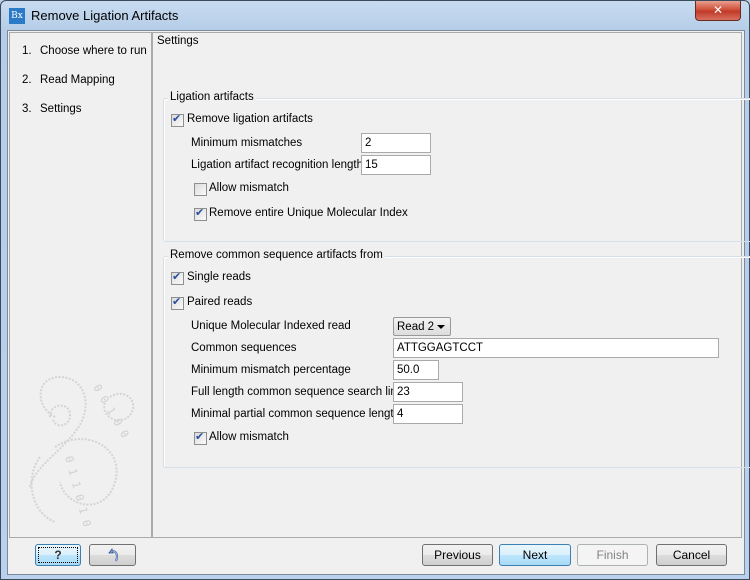  What do you see at coordinates (396, 143) in the screenshot?
I see `minimum-mismatches-input: 2` at bounding box center [396, 143].